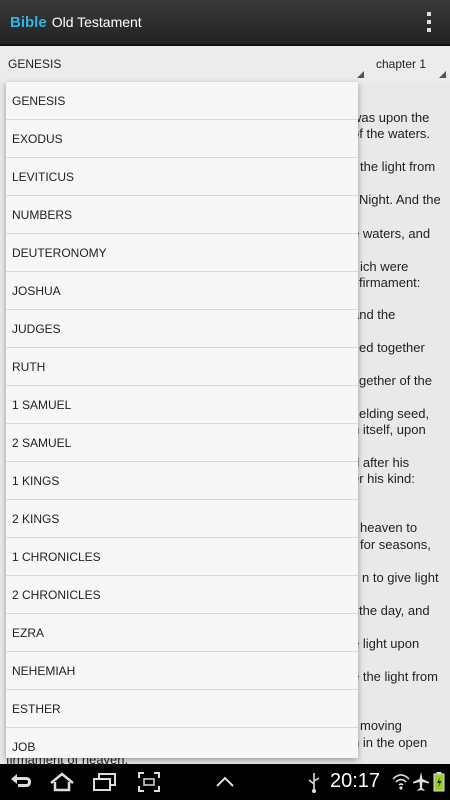 This screenshot has height=800, width=450. I want to click on verse-fragment: Night. And the, so click(400, 199).